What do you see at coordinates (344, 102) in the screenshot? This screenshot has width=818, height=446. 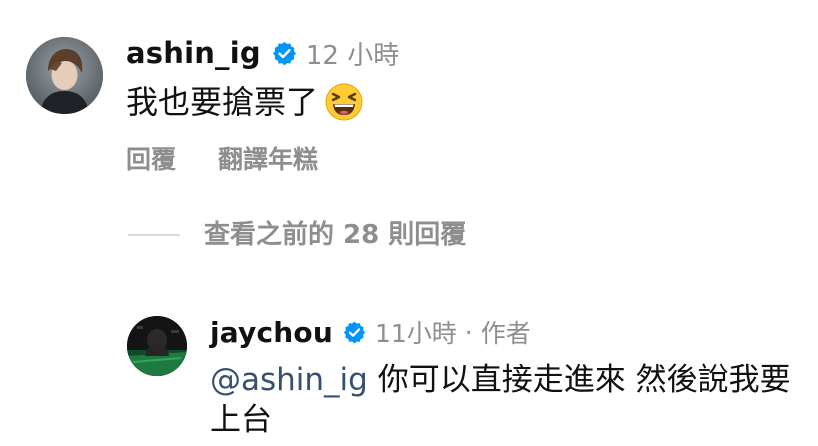 I see `grinning-squinting-face-emoji` at bounding box center [344, 102].